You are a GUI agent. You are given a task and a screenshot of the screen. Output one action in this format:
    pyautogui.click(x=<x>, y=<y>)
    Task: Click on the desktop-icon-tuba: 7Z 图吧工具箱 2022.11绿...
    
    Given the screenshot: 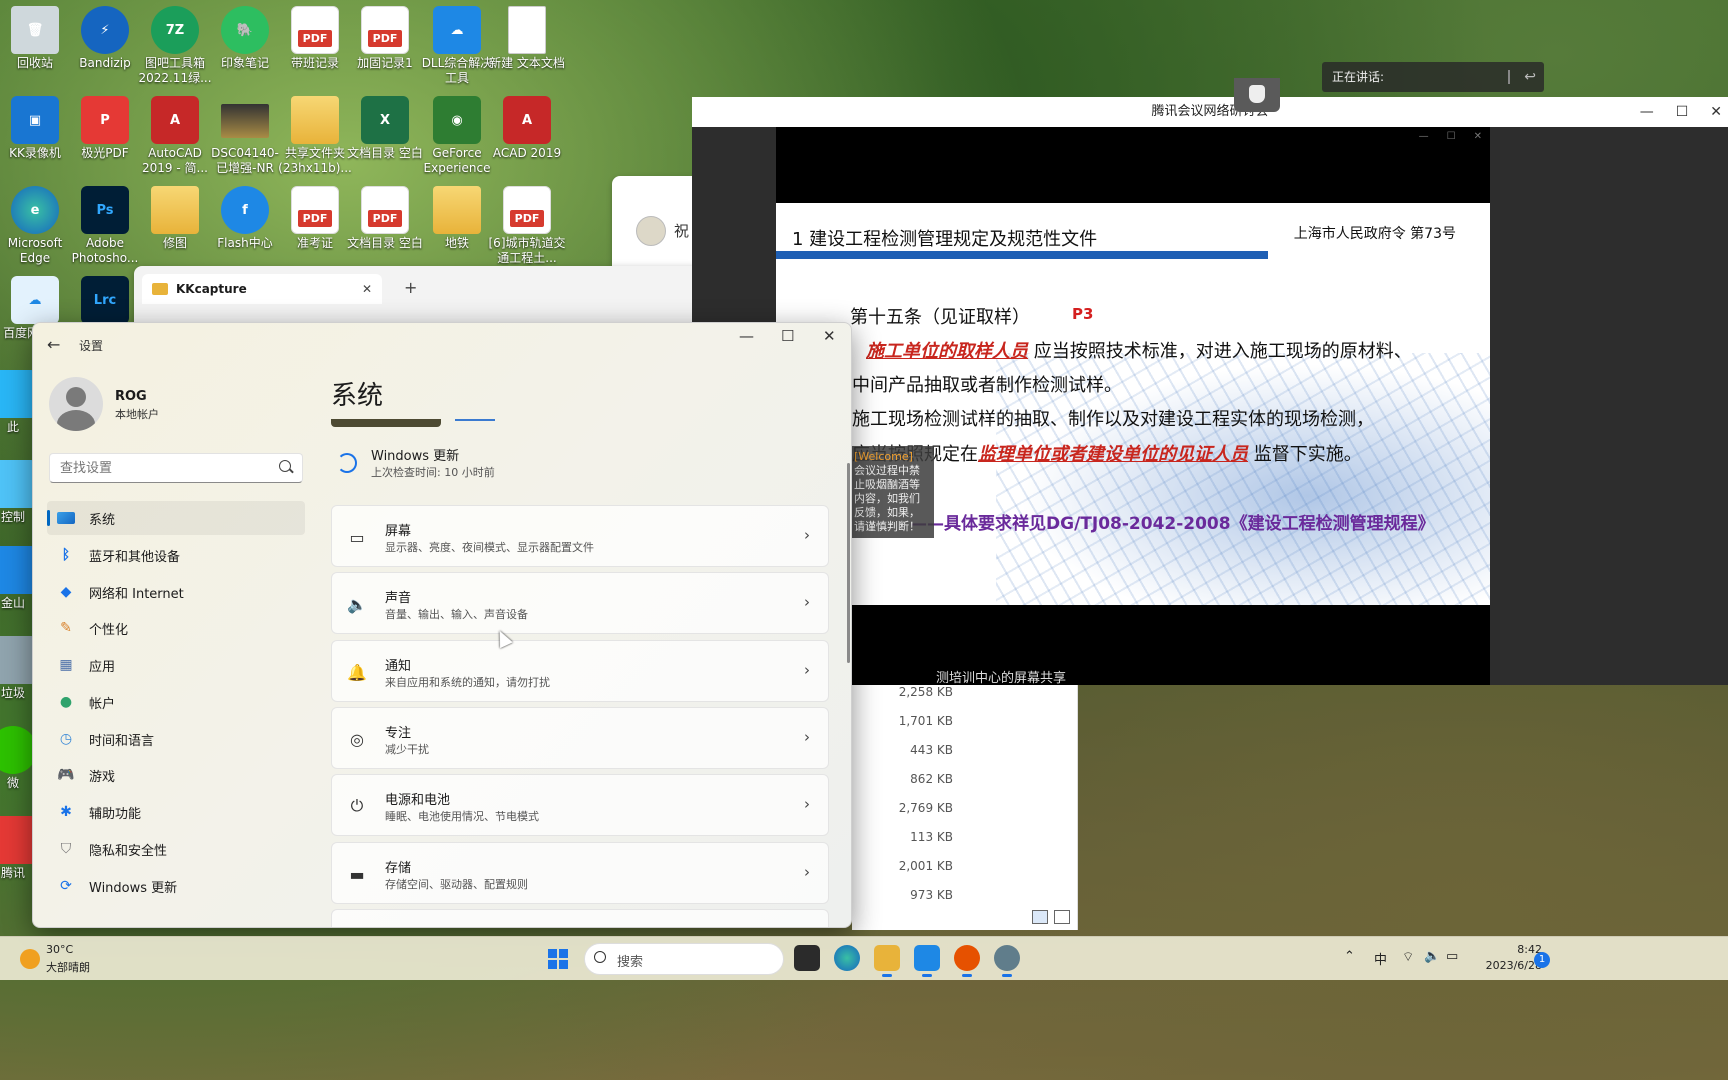 What is the action you would take?
    pyautogui.click(x=175, y=46)
    